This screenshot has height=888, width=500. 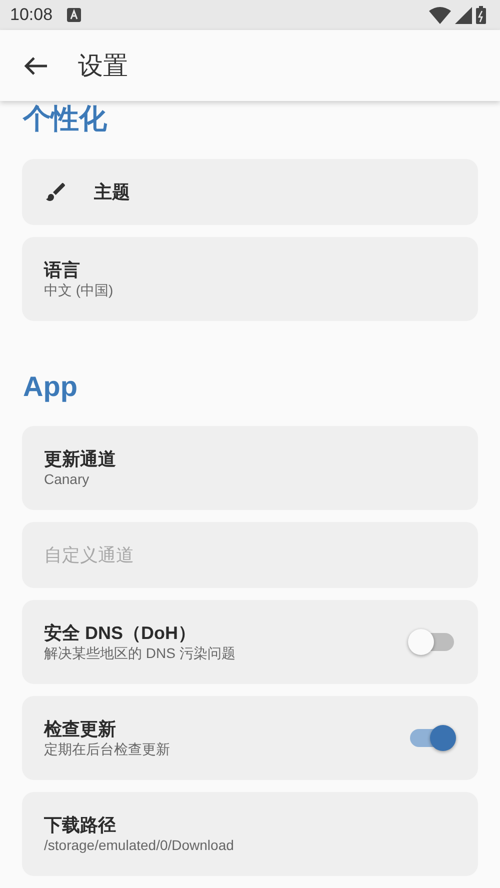 I want to click on item-subtitle: 定期在后台检查更新, so click(x=107, y=749).